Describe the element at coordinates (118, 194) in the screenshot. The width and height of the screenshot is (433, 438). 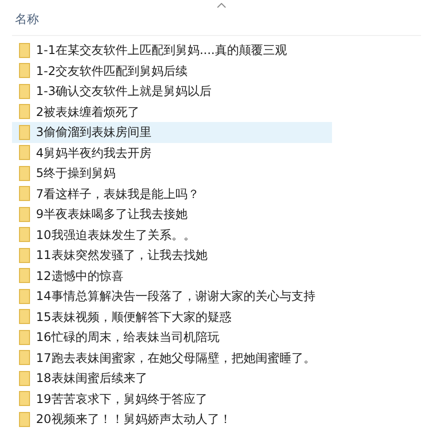
I see `folder-name: 7看这样子，表妹我是能上吗？` at that location.